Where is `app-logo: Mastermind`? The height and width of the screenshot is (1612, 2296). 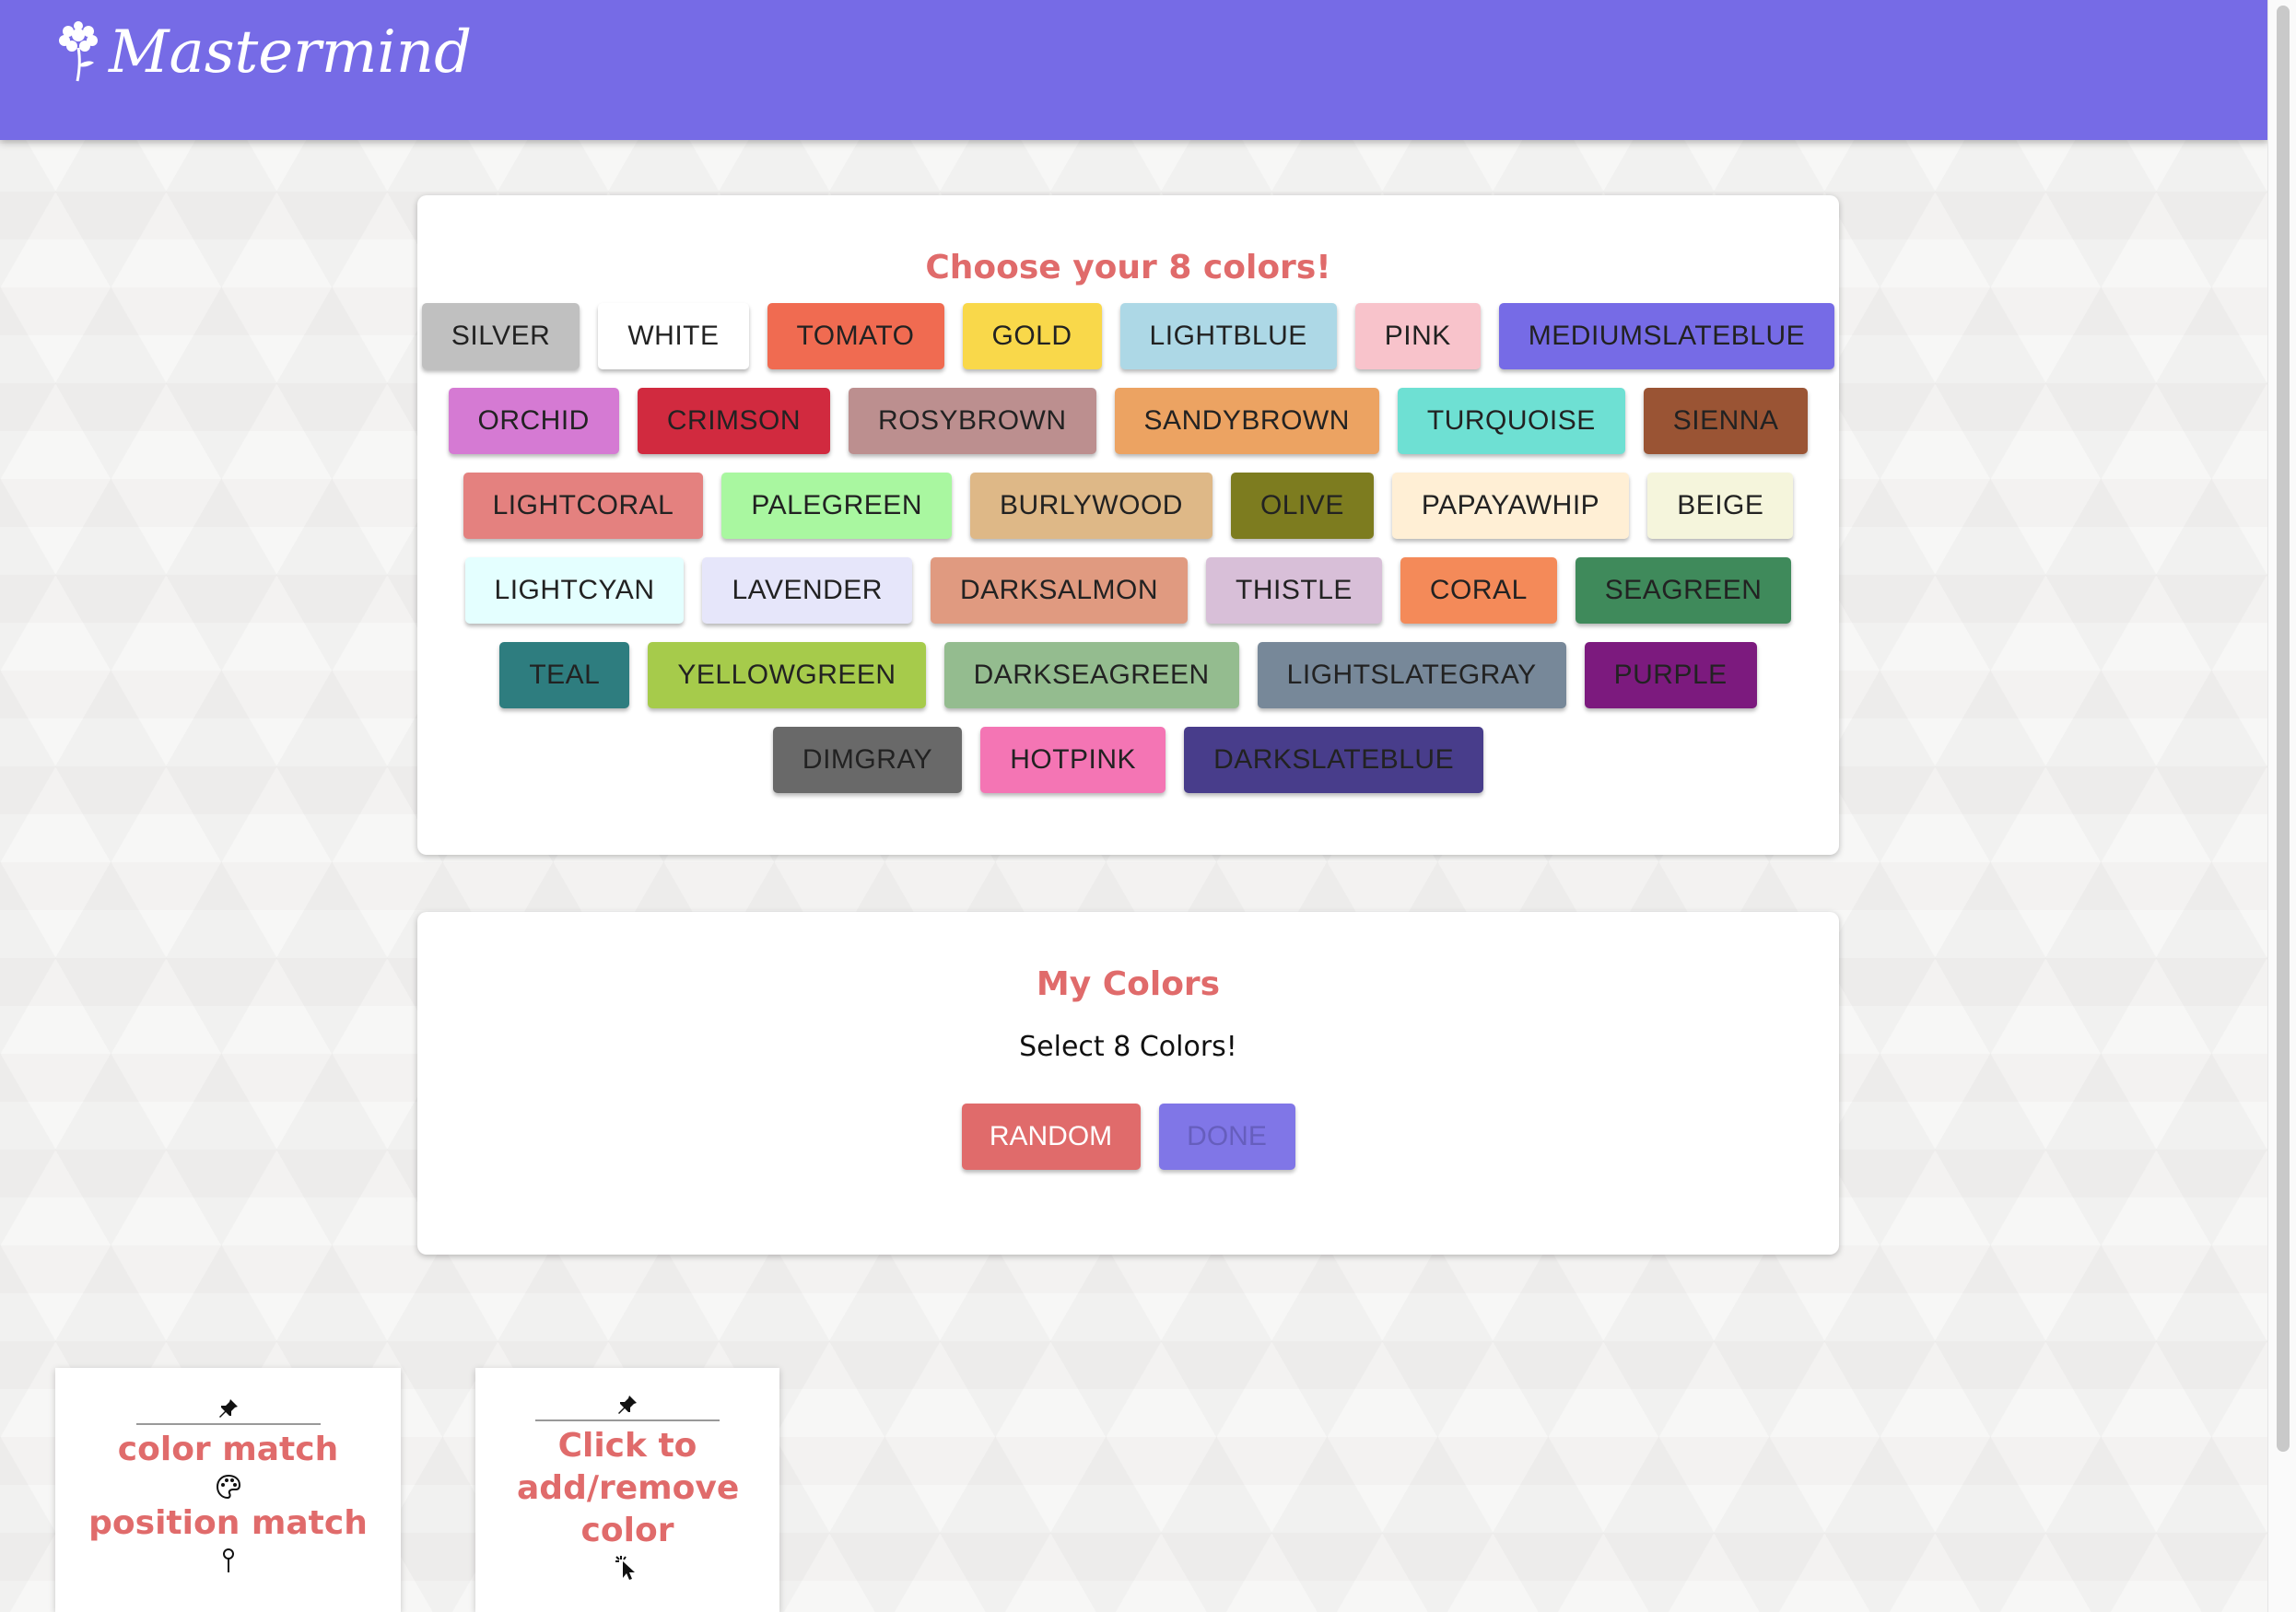
app-logo: Mastermind is located at coordinates (263, 52).